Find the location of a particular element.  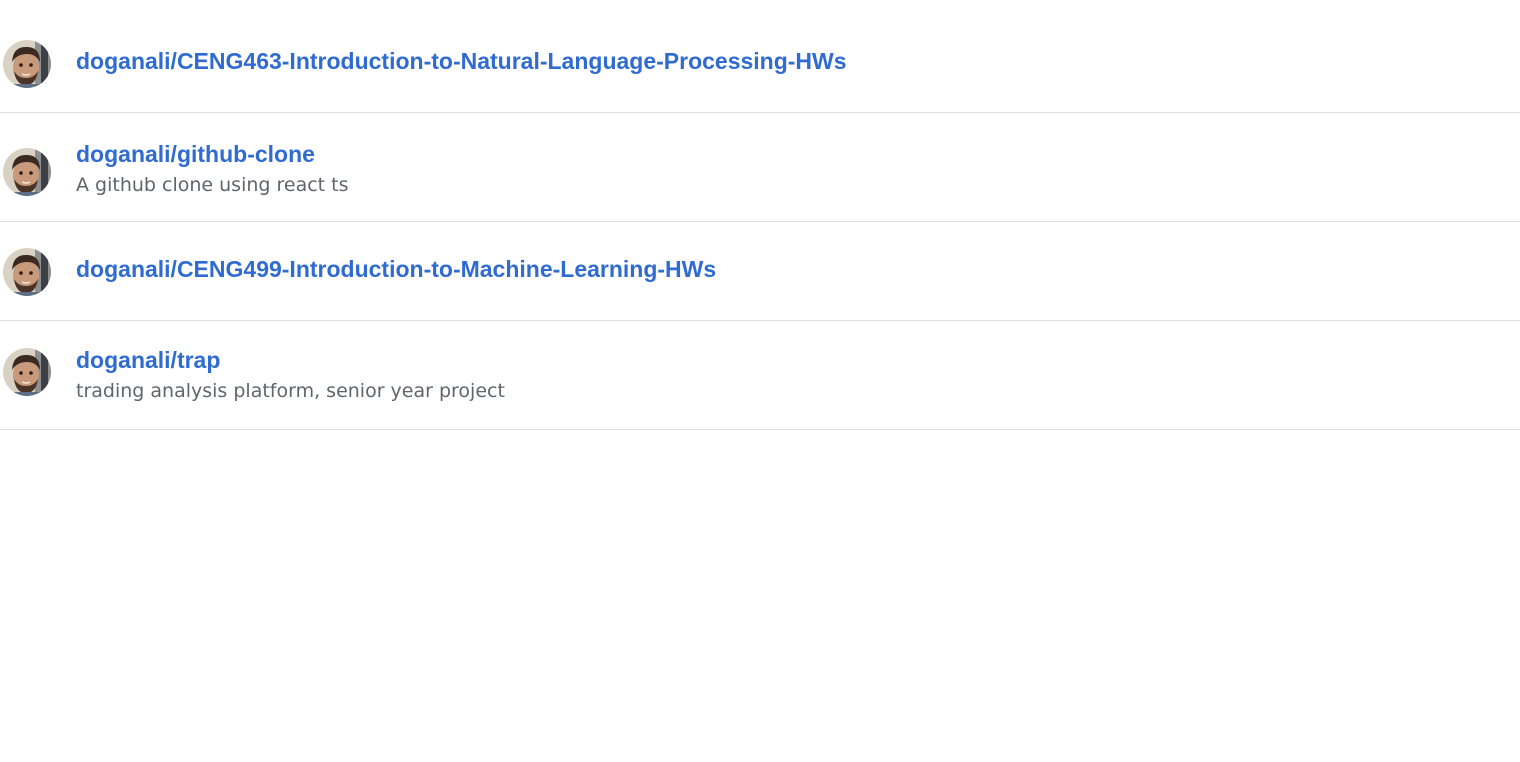

repository-link: doganali/trap is located at coordinates (290, 360).